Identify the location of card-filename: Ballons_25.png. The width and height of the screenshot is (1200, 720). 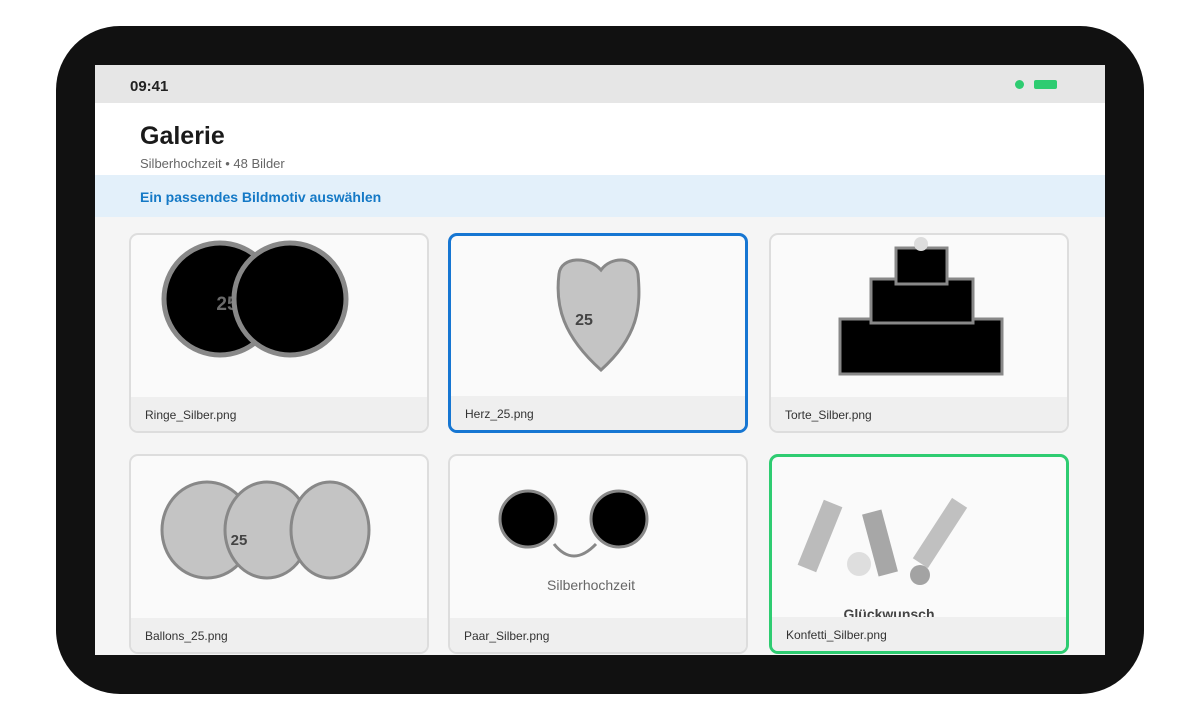
(186, 636).